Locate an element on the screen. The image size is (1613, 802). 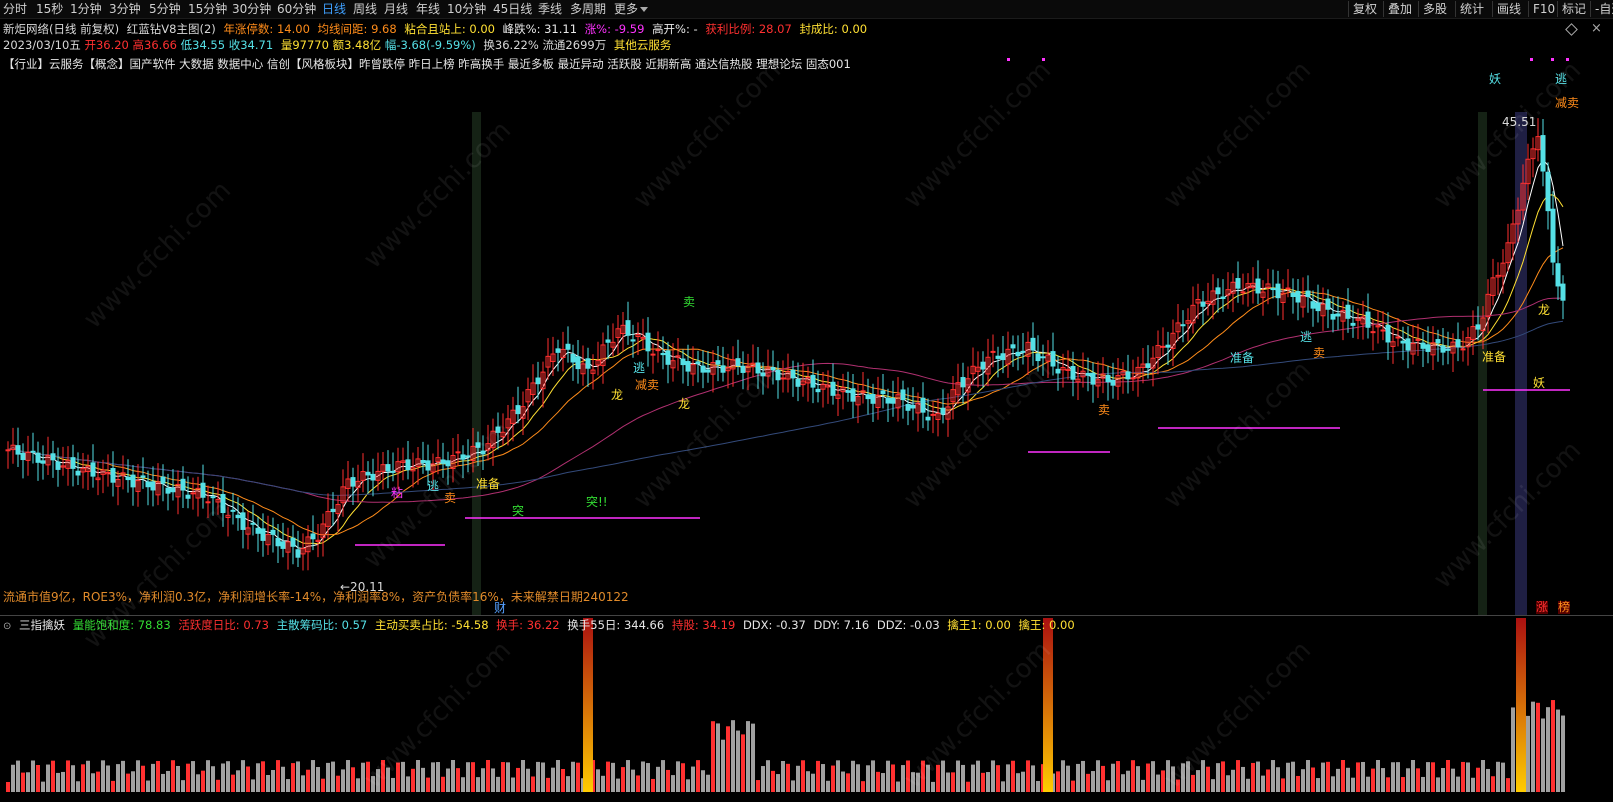
signal-jianmai-2: 减卖 is located at coordinates (647, 385).